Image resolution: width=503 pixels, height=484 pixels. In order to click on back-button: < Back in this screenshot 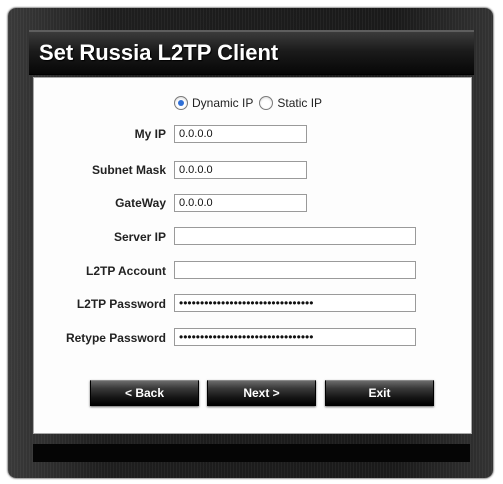, I will do `click(144, 393)`.